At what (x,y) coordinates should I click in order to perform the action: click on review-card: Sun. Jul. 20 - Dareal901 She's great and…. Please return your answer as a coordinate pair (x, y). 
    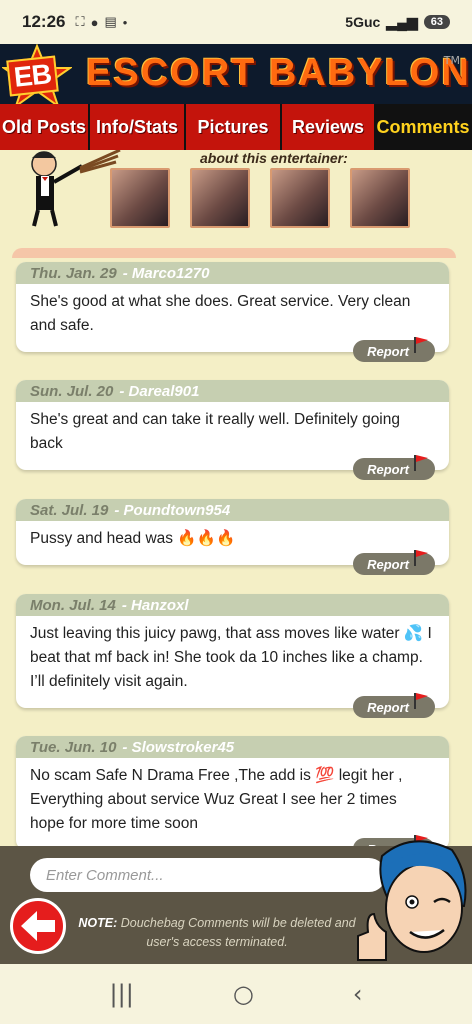
    Looking at the image, I should click on (232, 430).